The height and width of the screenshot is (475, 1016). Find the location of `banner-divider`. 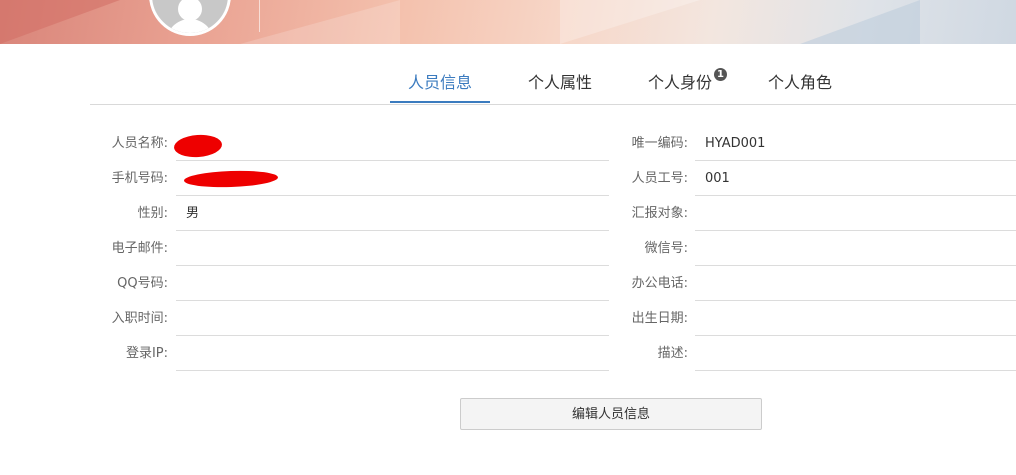

banner-divider is located at coordinates (259, 16).